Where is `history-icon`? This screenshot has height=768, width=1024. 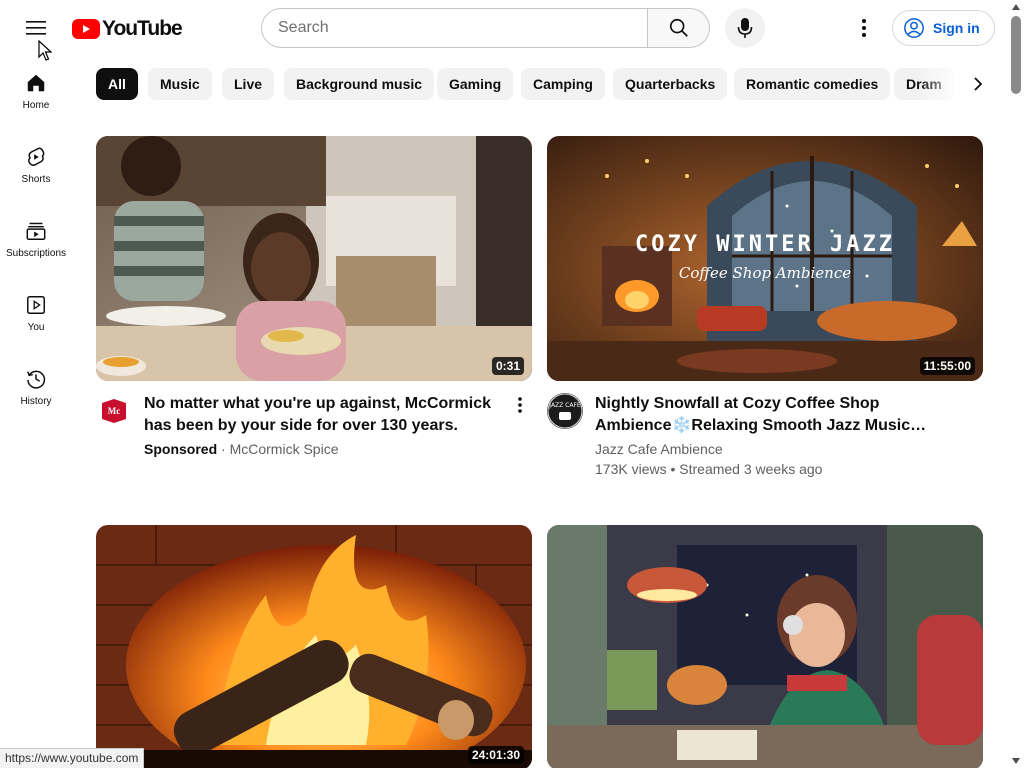
history-icon is located at coordinates (36, 379).